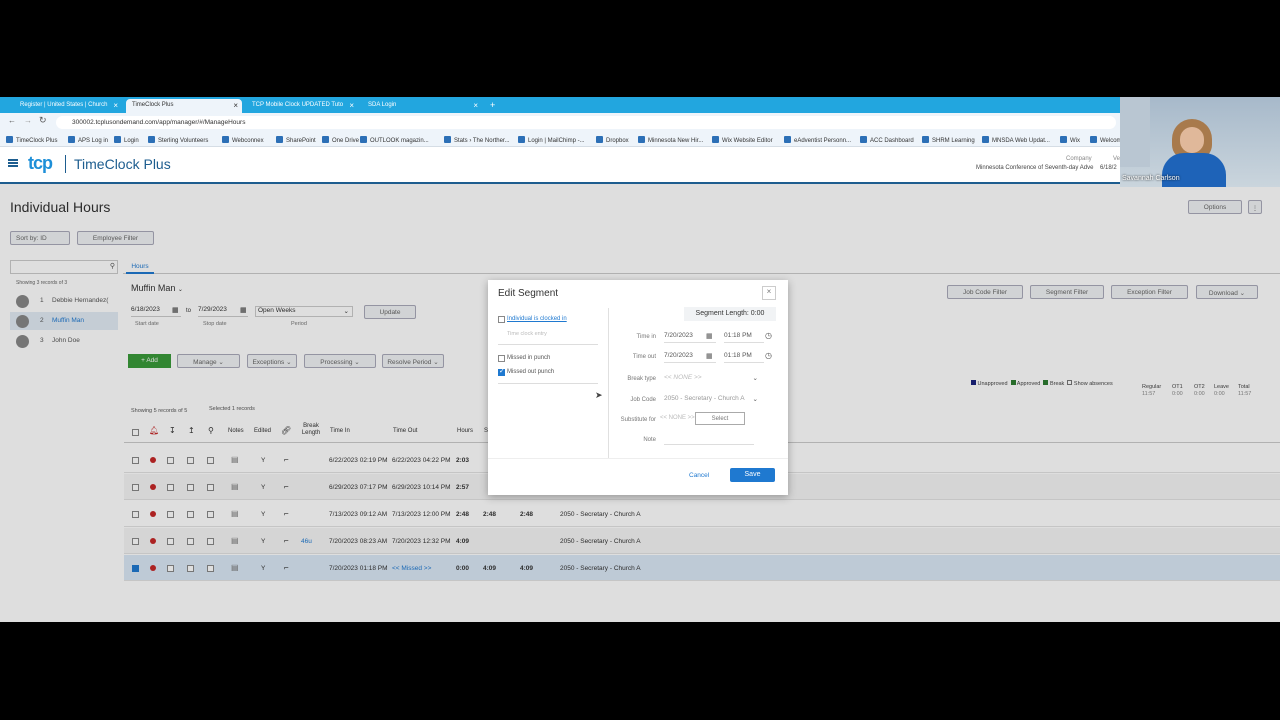 This screenshot has width=1280, height=720. Describe the element at coordinates (501, 372) in the screenshot. I see `missed-out-checkbox: ✓` at that location.